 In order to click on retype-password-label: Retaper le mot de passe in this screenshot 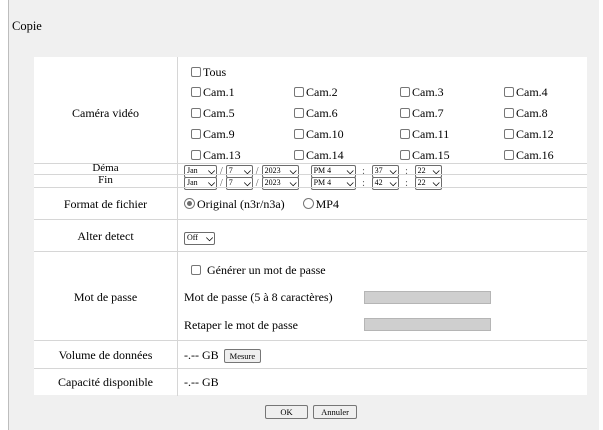, I will do `click(241, 325)`.